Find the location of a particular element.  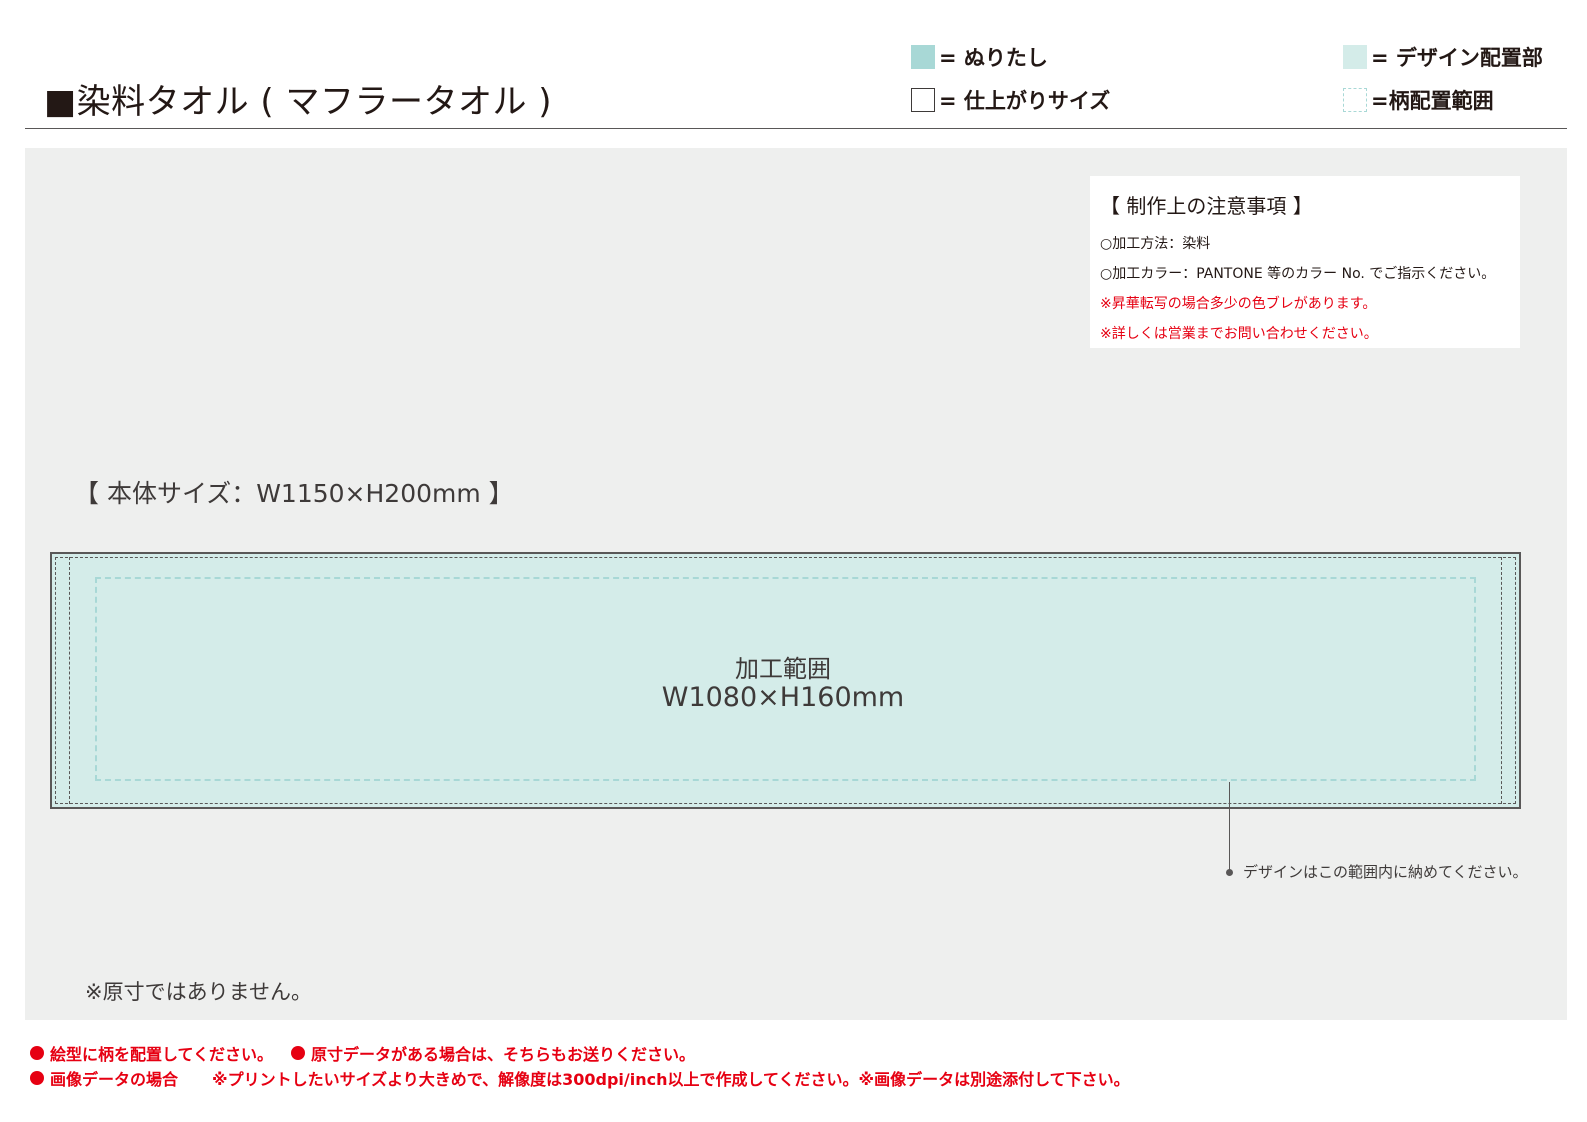

bleed-swatch-icon is located at coordinates (923, 57).